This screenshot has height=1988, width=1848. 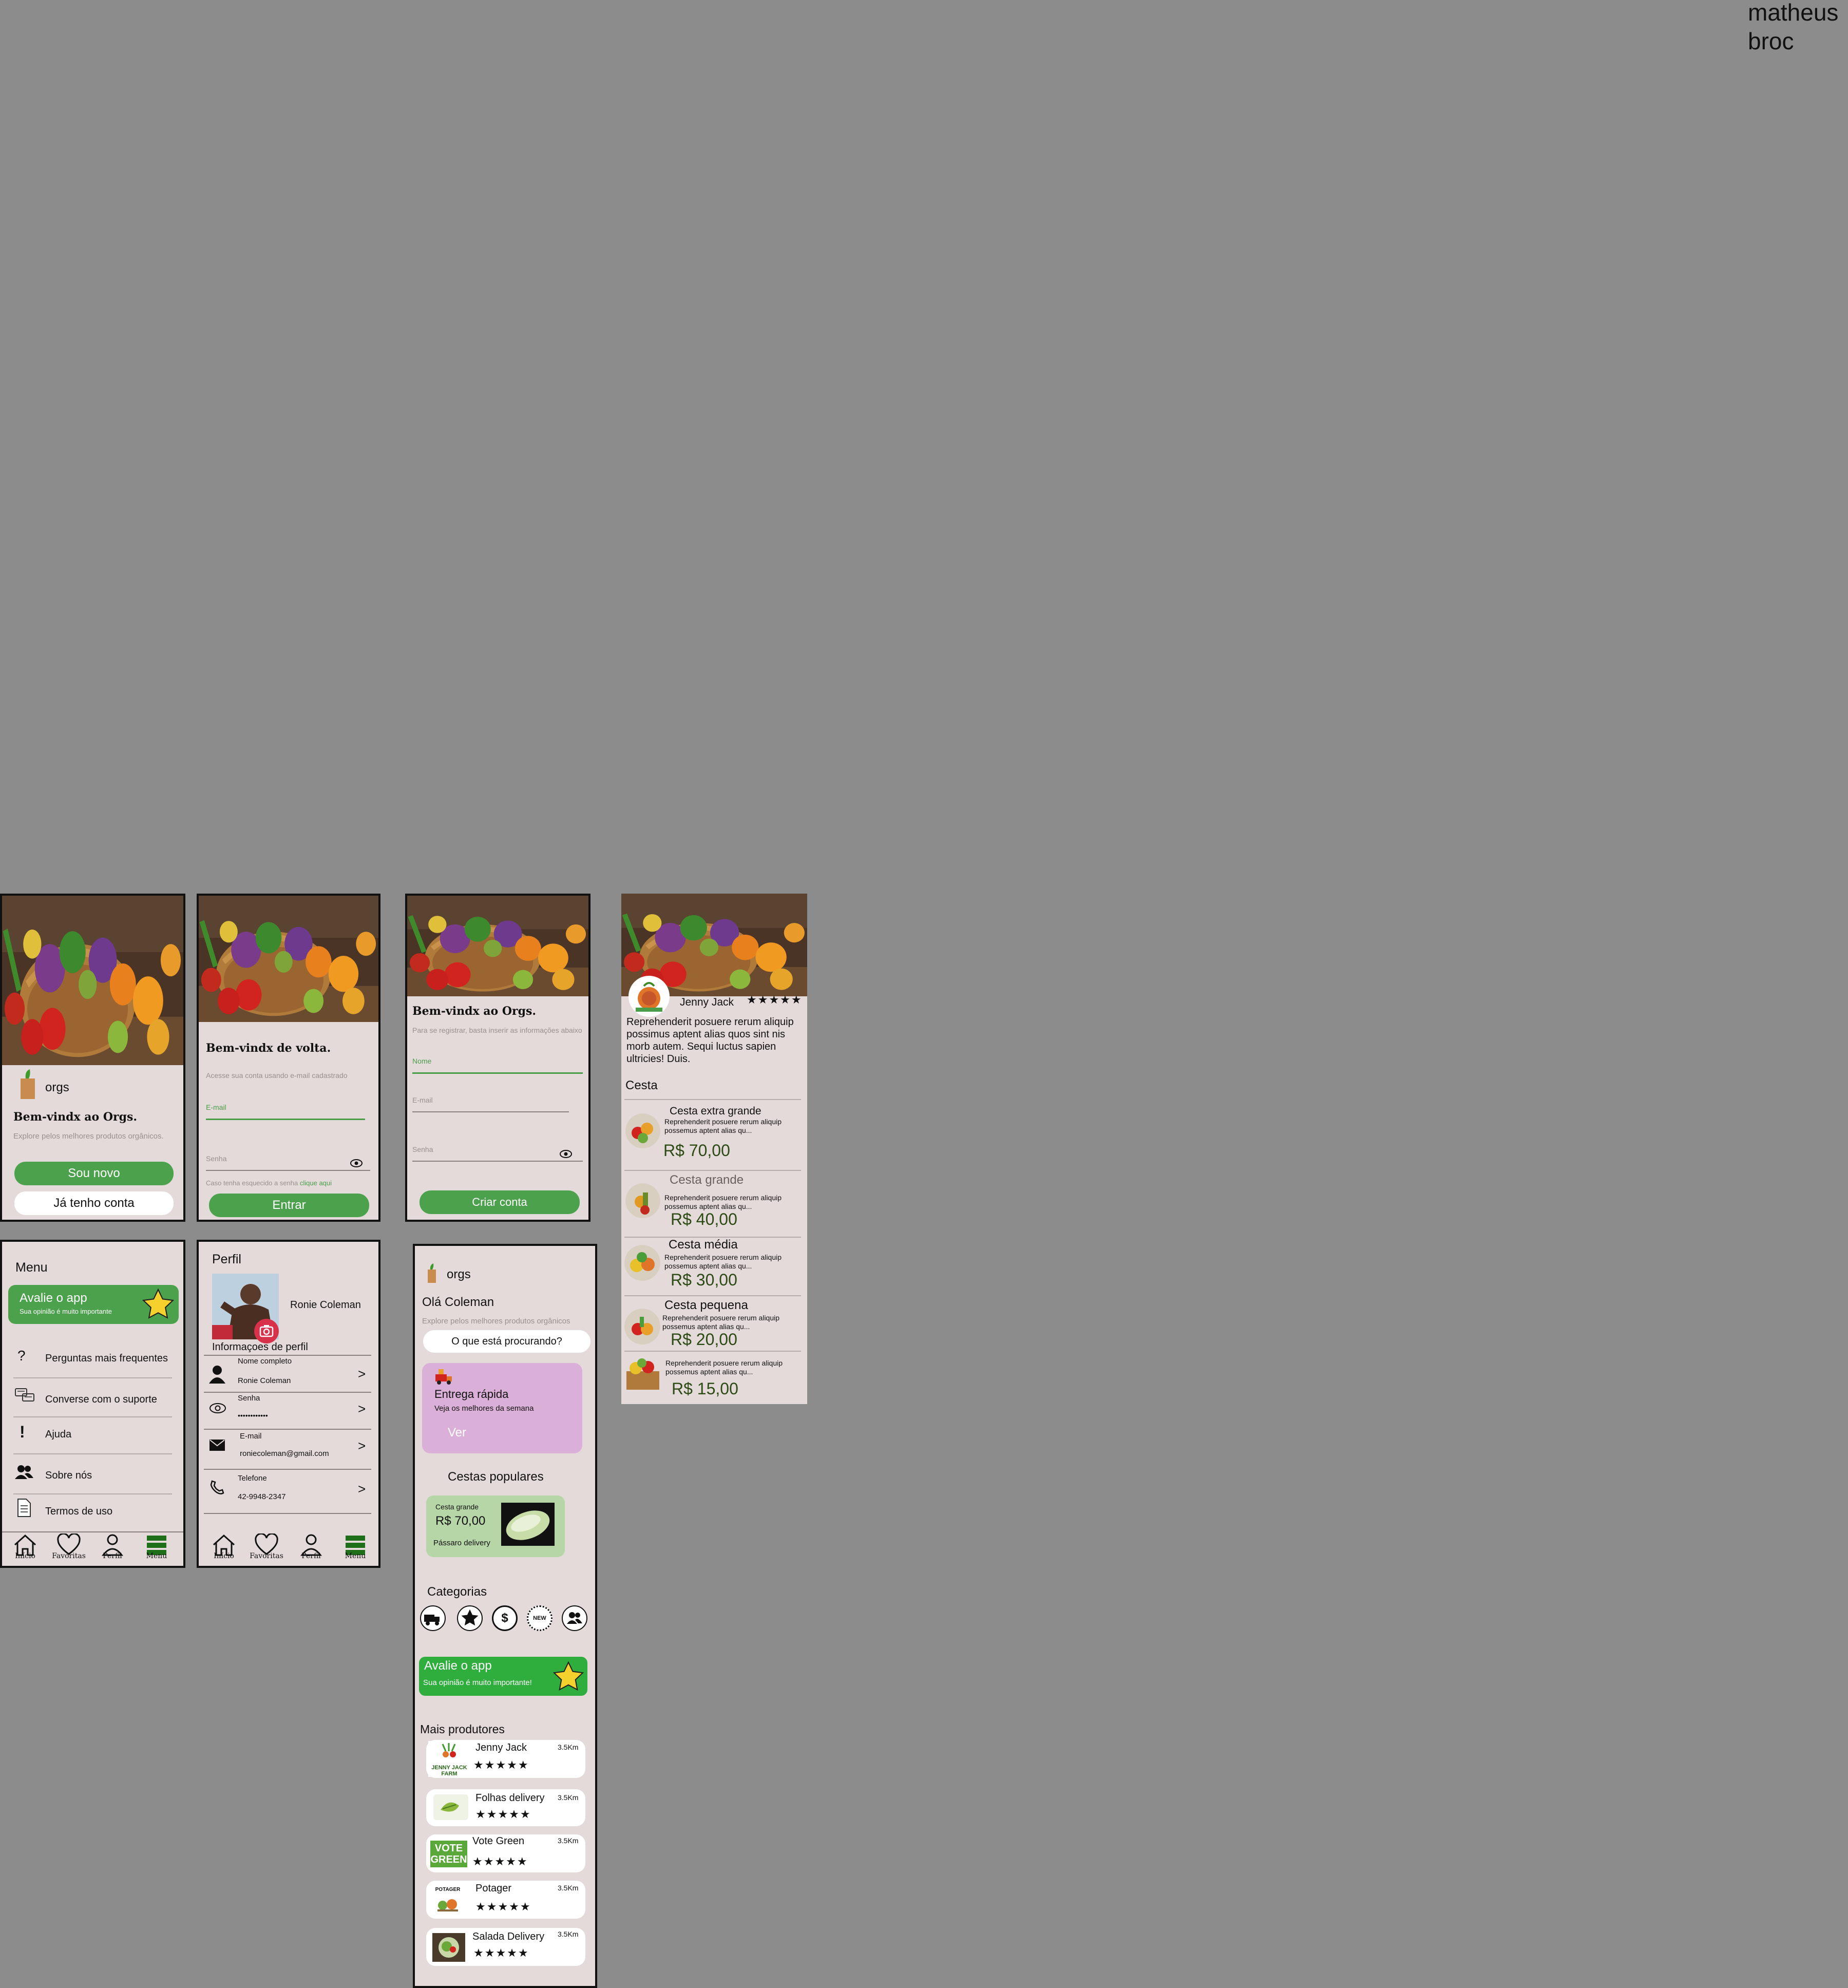 What do you see at coordinates (79, 1511) in the screenshot?
I see `menu-item-label: Termos de uso` at bounding box center [79, 1511].